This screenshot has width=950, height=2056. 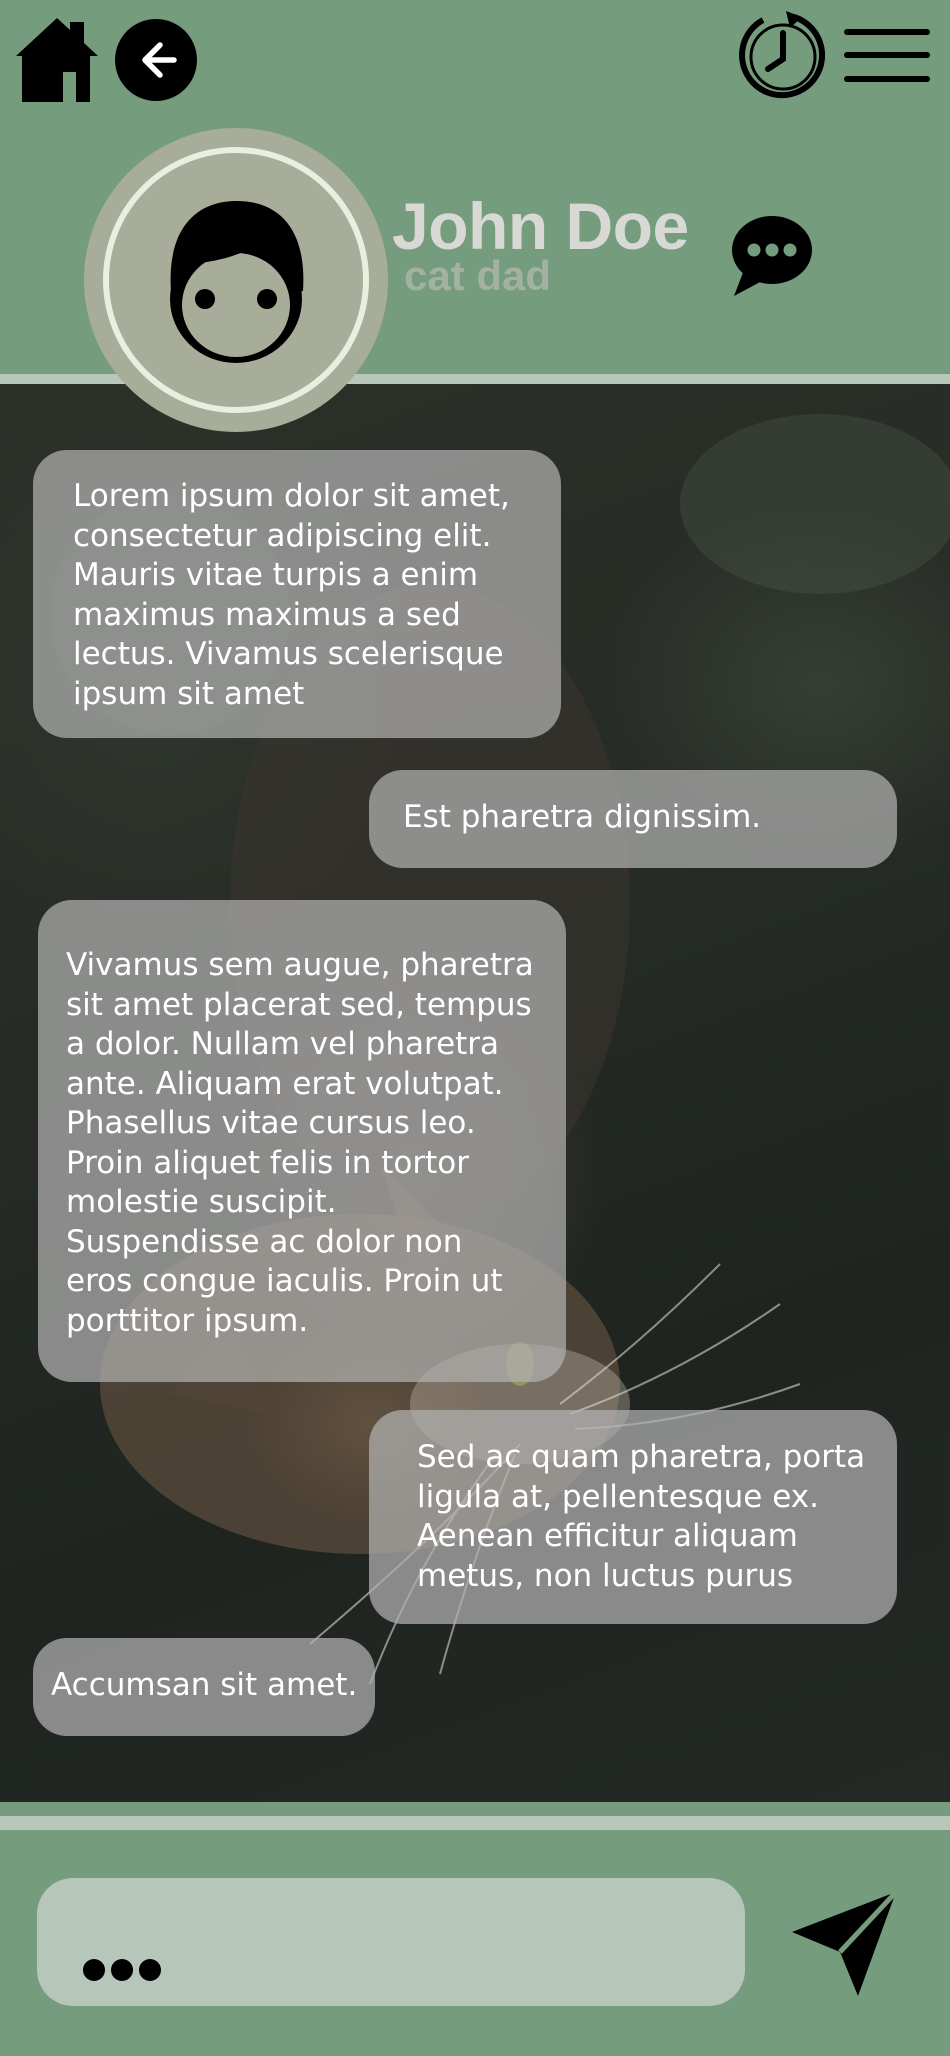 What do you see at coordinates (475, 1823) in the screenshot?
I see `footer-divider` at bounding box center [475, 1823].